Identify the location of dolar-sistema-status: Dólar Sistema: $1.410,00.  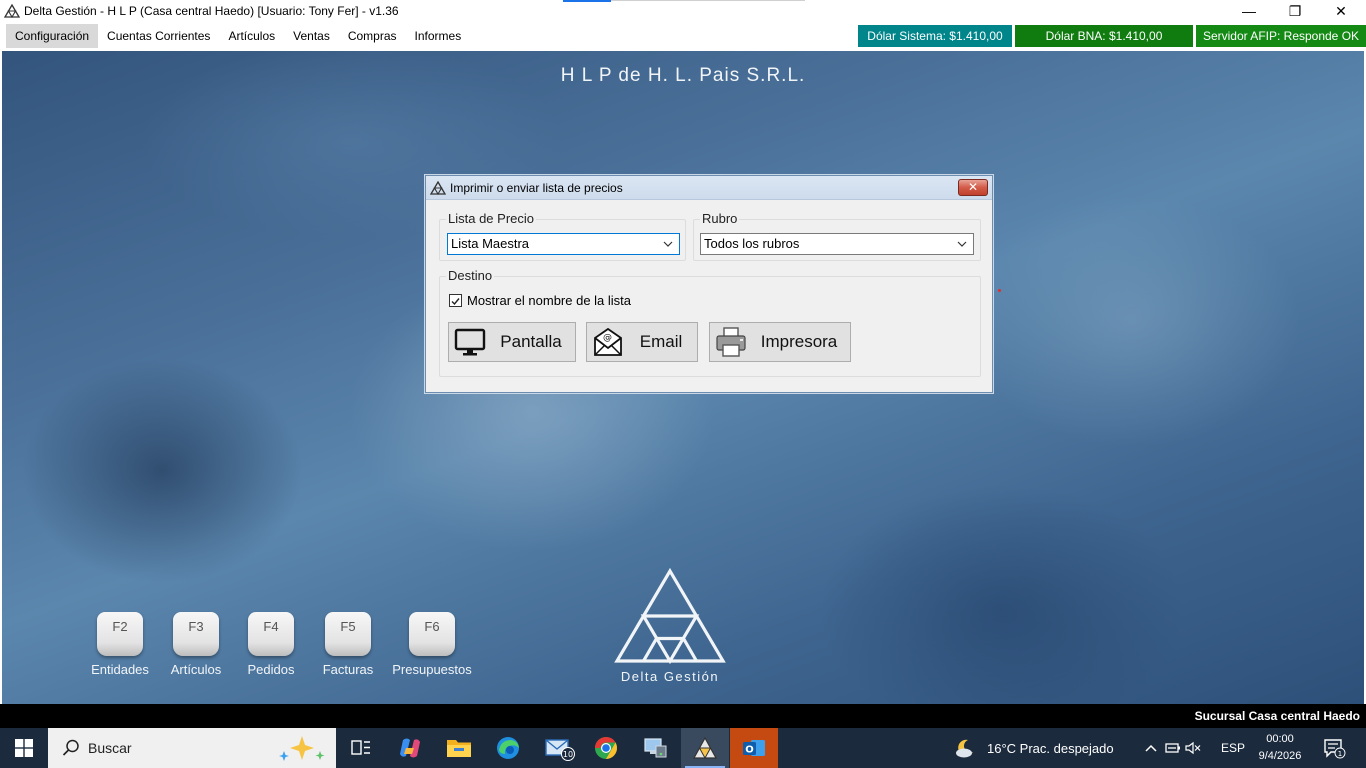
(935, 36).